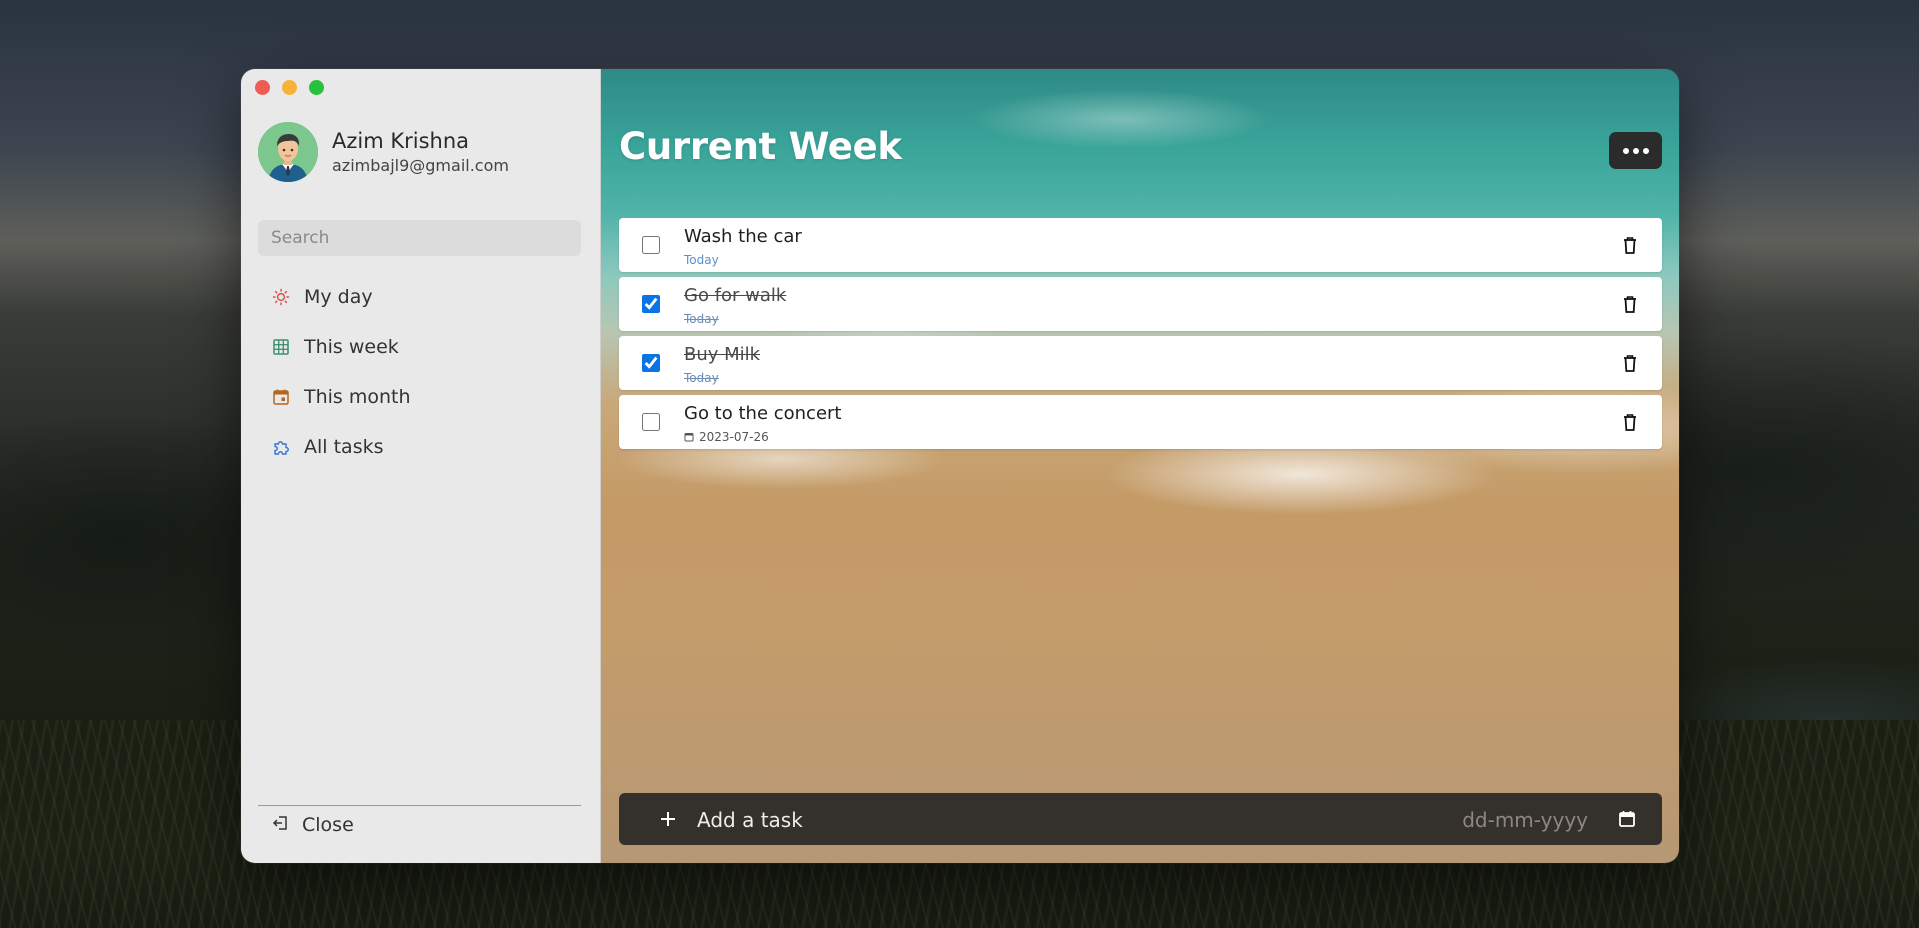 This screenshot has width=1919, height=928. I want to click on task-due: 2023-07-26, so click(726, 437).